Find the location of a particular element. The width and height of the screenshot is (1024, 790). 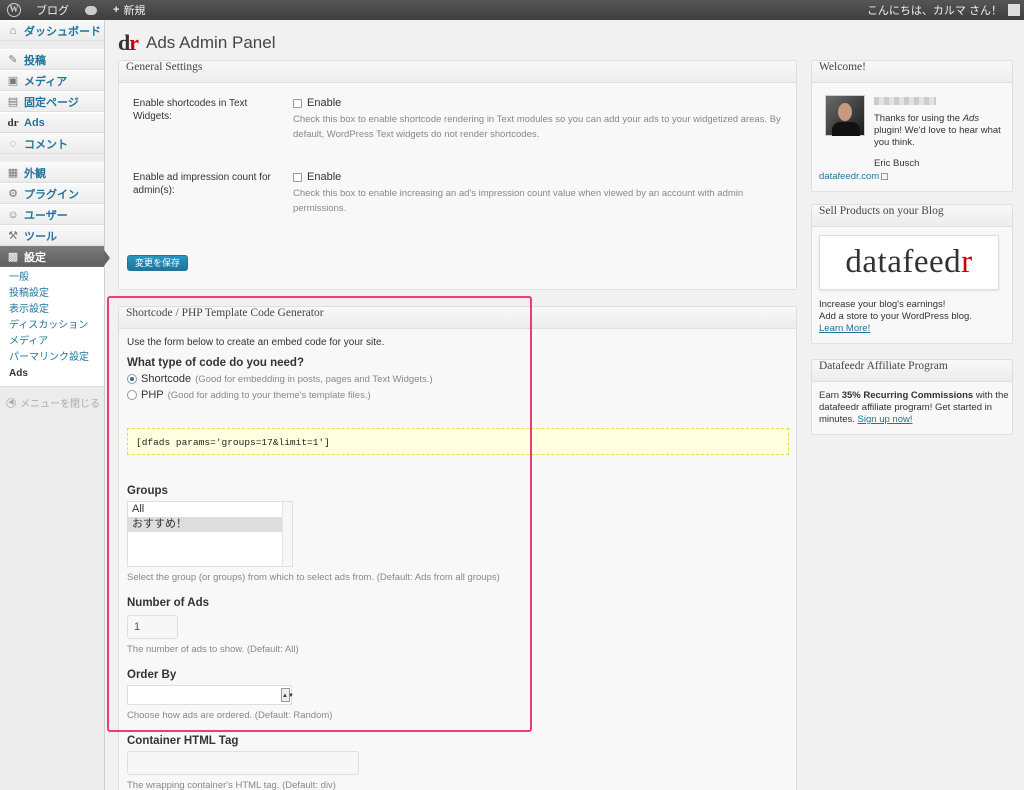

admin-bar: W ブログ + 新規 こんにちは、カルマ さん！ is located at coordinates (512, 10).